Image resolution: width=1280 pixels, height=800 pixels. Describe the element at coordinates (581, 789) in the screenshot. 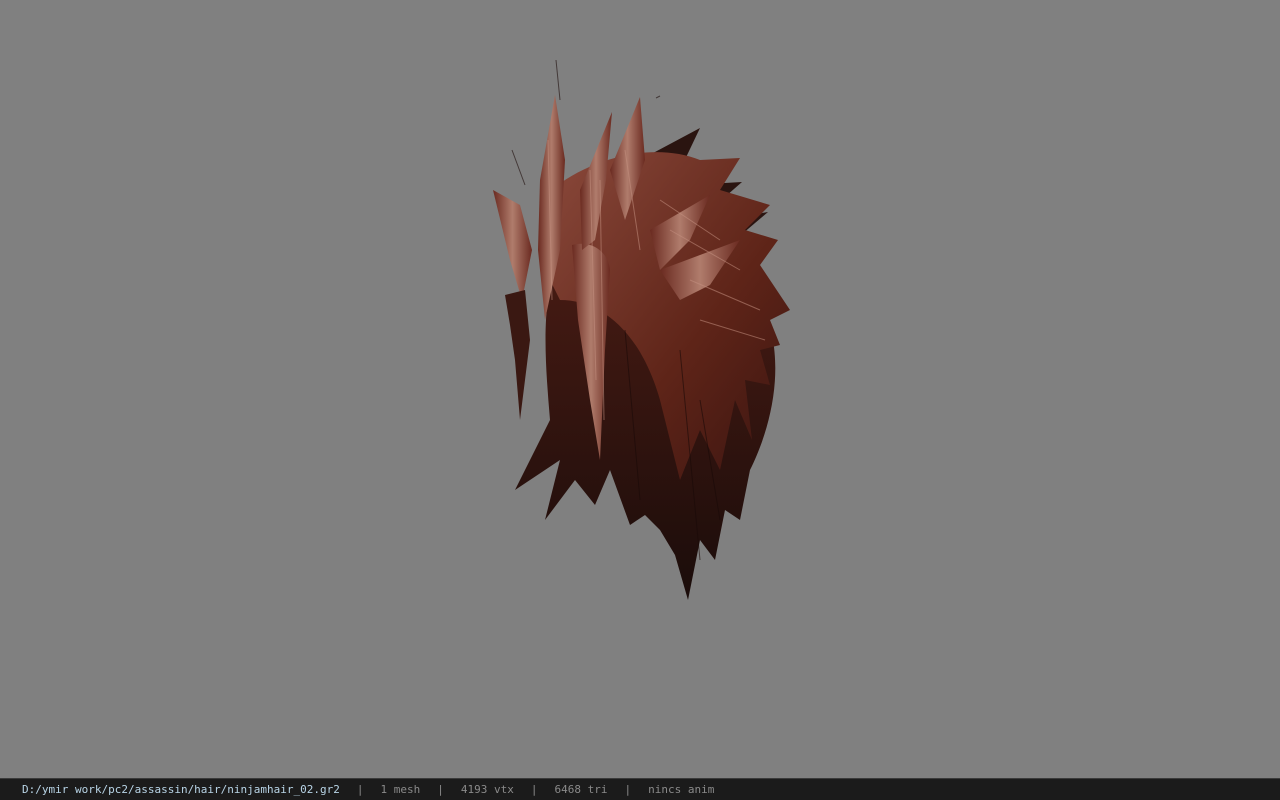

I see `triangle-count: 6468 tri` at that location.